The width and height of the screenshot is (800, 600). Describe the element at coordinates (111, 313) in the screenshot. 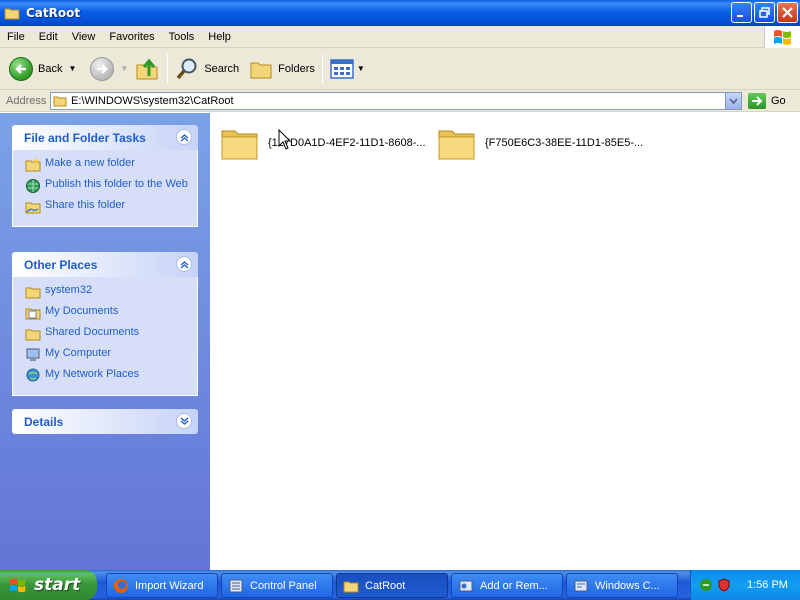

I see `place-my-documents: My Documents` at that location.